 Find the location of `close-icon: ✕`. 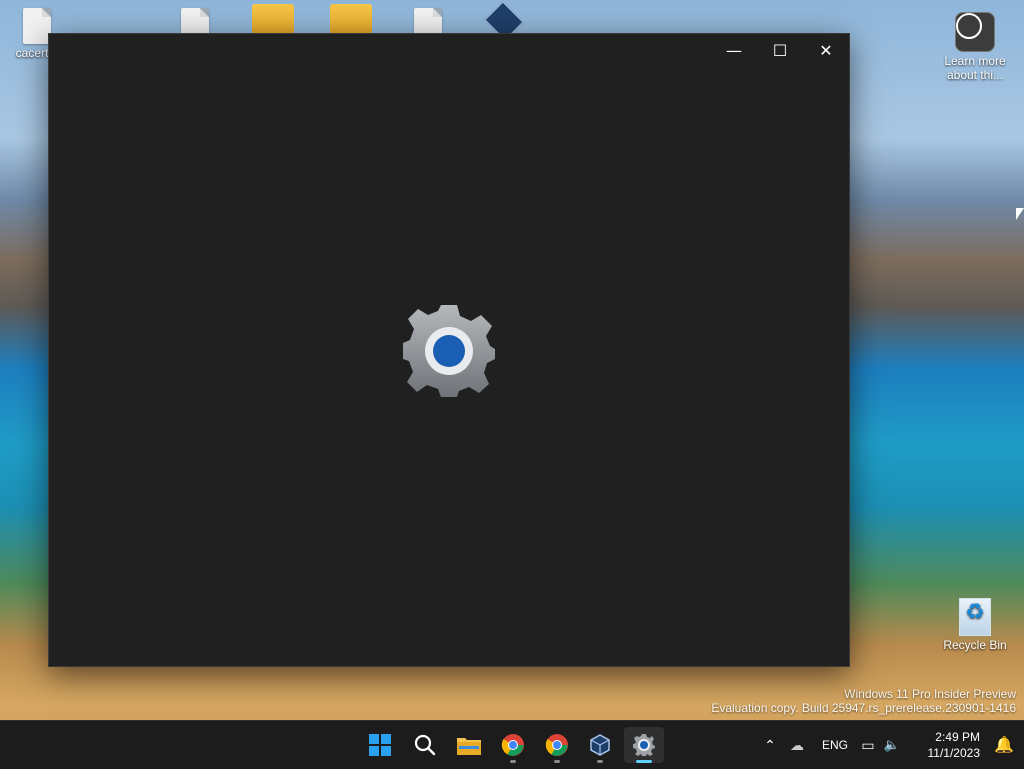

close-icon: ✕ is located at coordinates (826, 50).